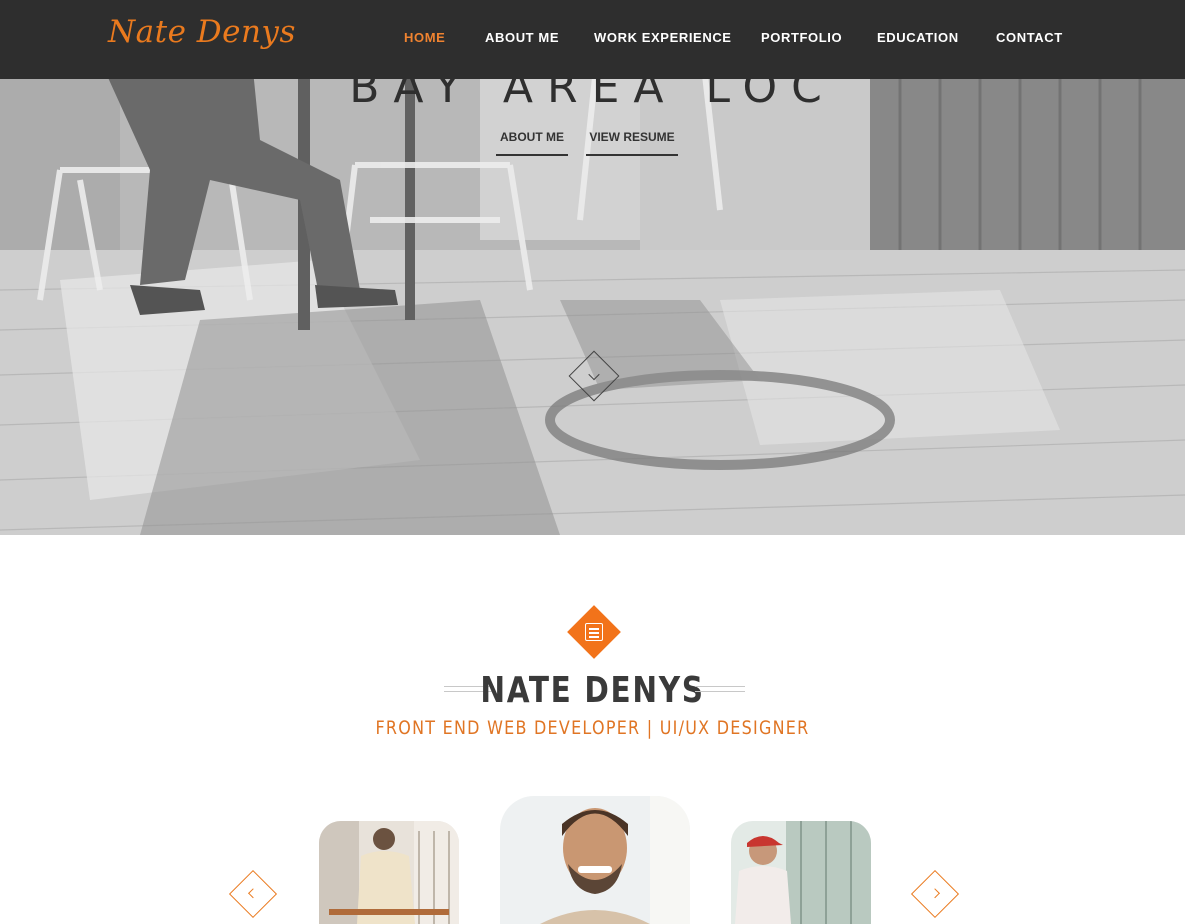 This screenshot has width=1185, height=924. What do you see at coordinates (532, 143) in the screenshot?
I see `about-me-button: ABOUT ME` at bounding box center [532, 143].